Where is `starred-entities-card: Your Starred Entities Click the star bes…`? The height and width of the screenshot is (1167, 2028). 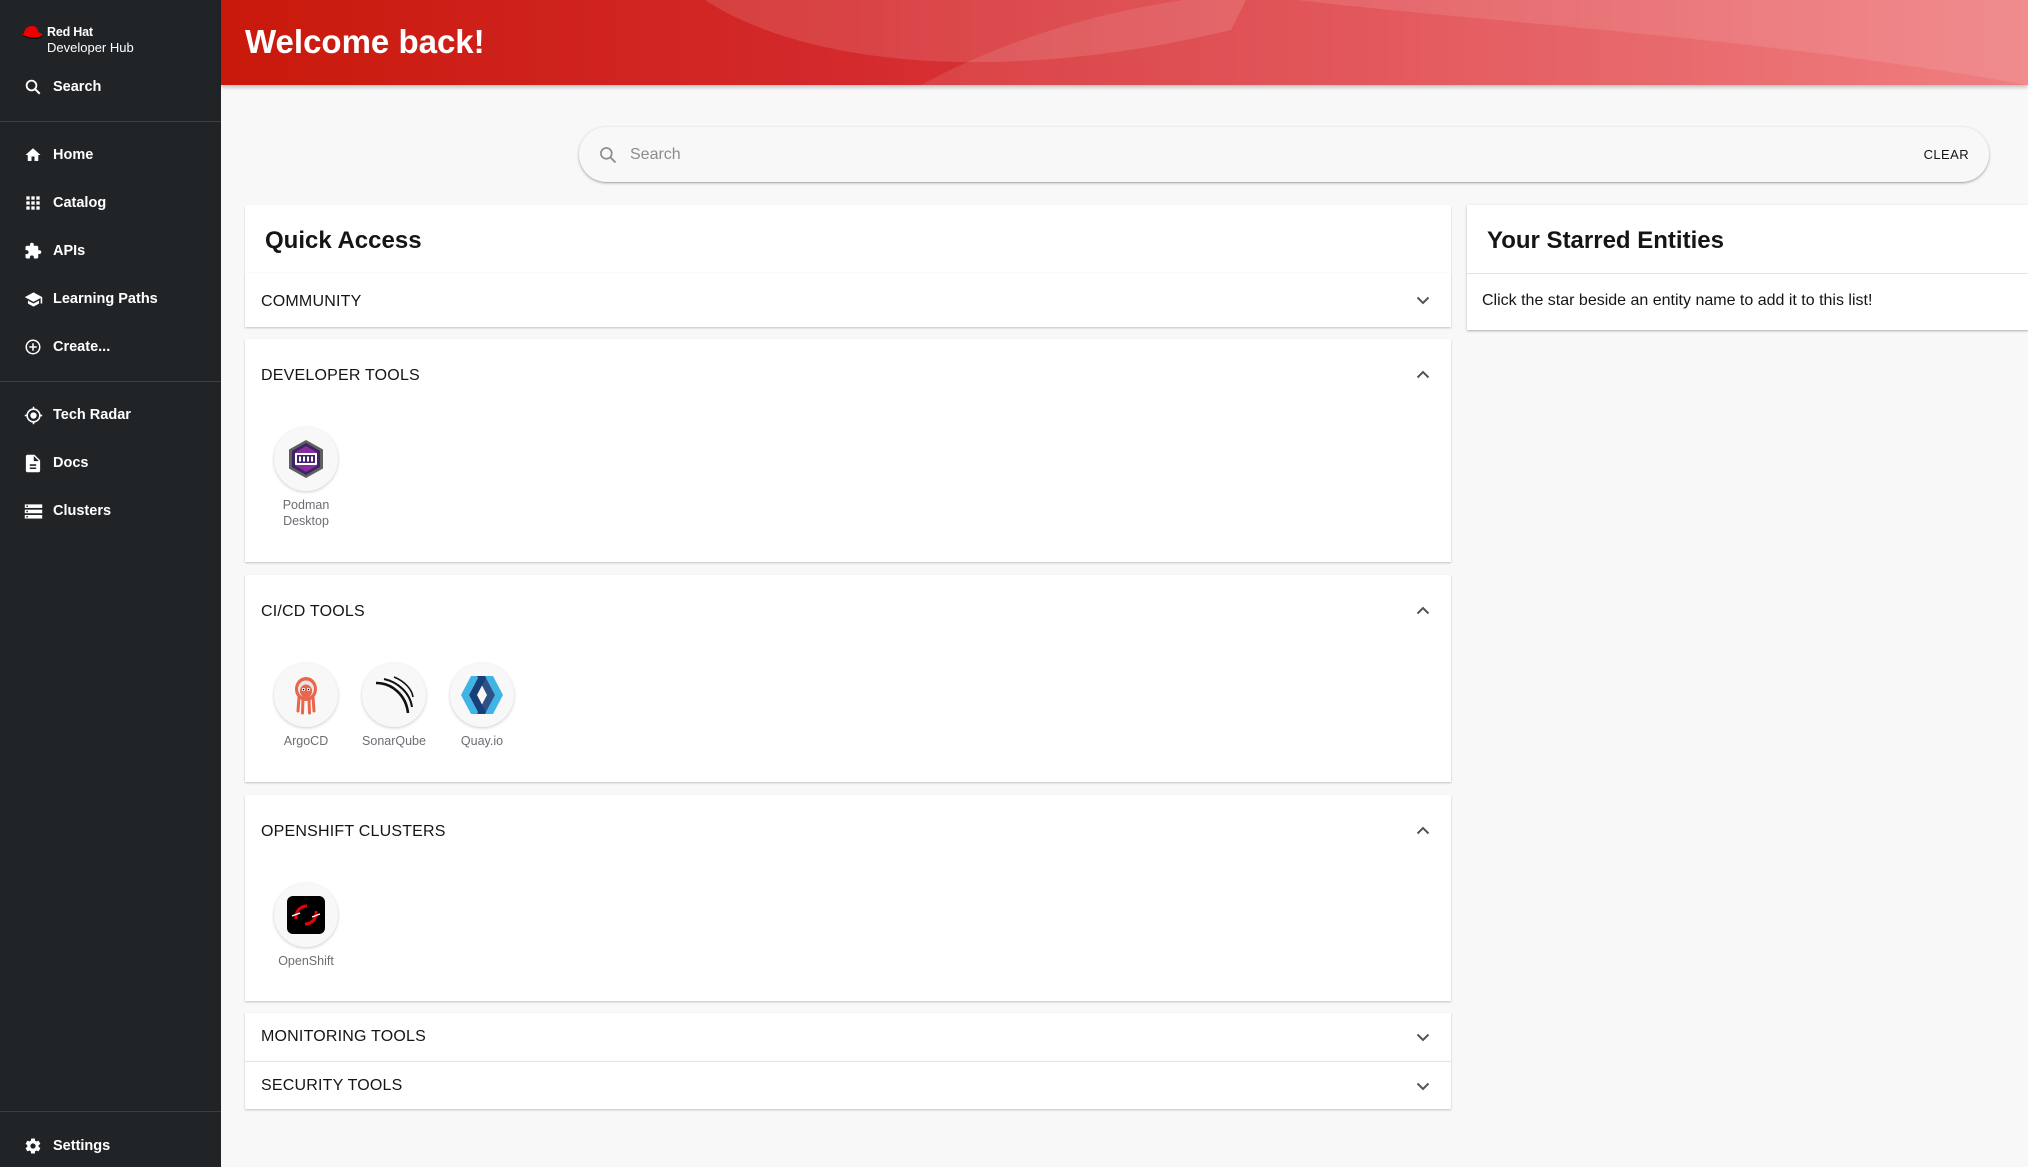 starred-entities-card: Your Starred Entities Click the star bes… is located at coordinates (1747, 267).